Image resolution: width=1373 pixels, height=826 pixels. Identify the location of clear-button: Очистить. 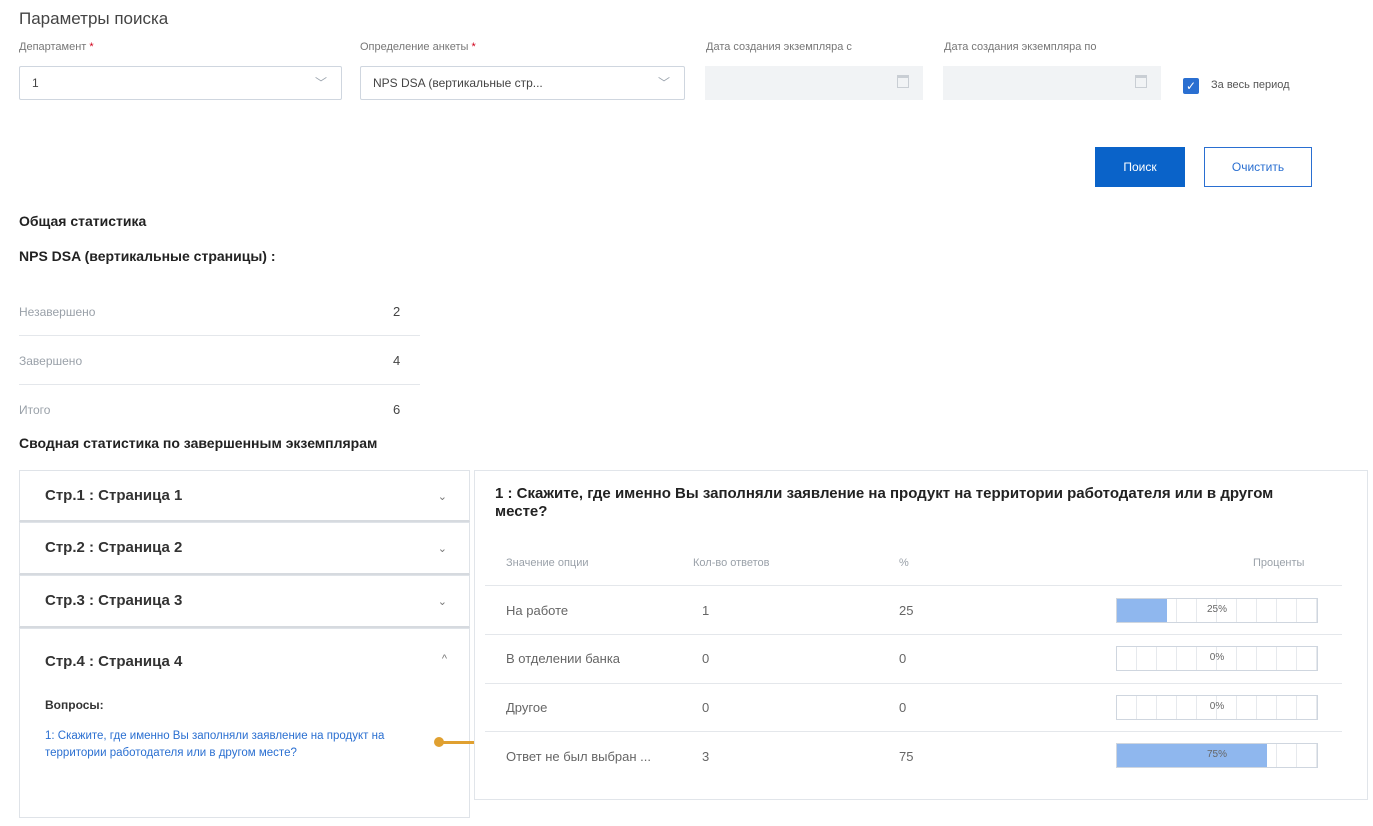
(1258, 167).